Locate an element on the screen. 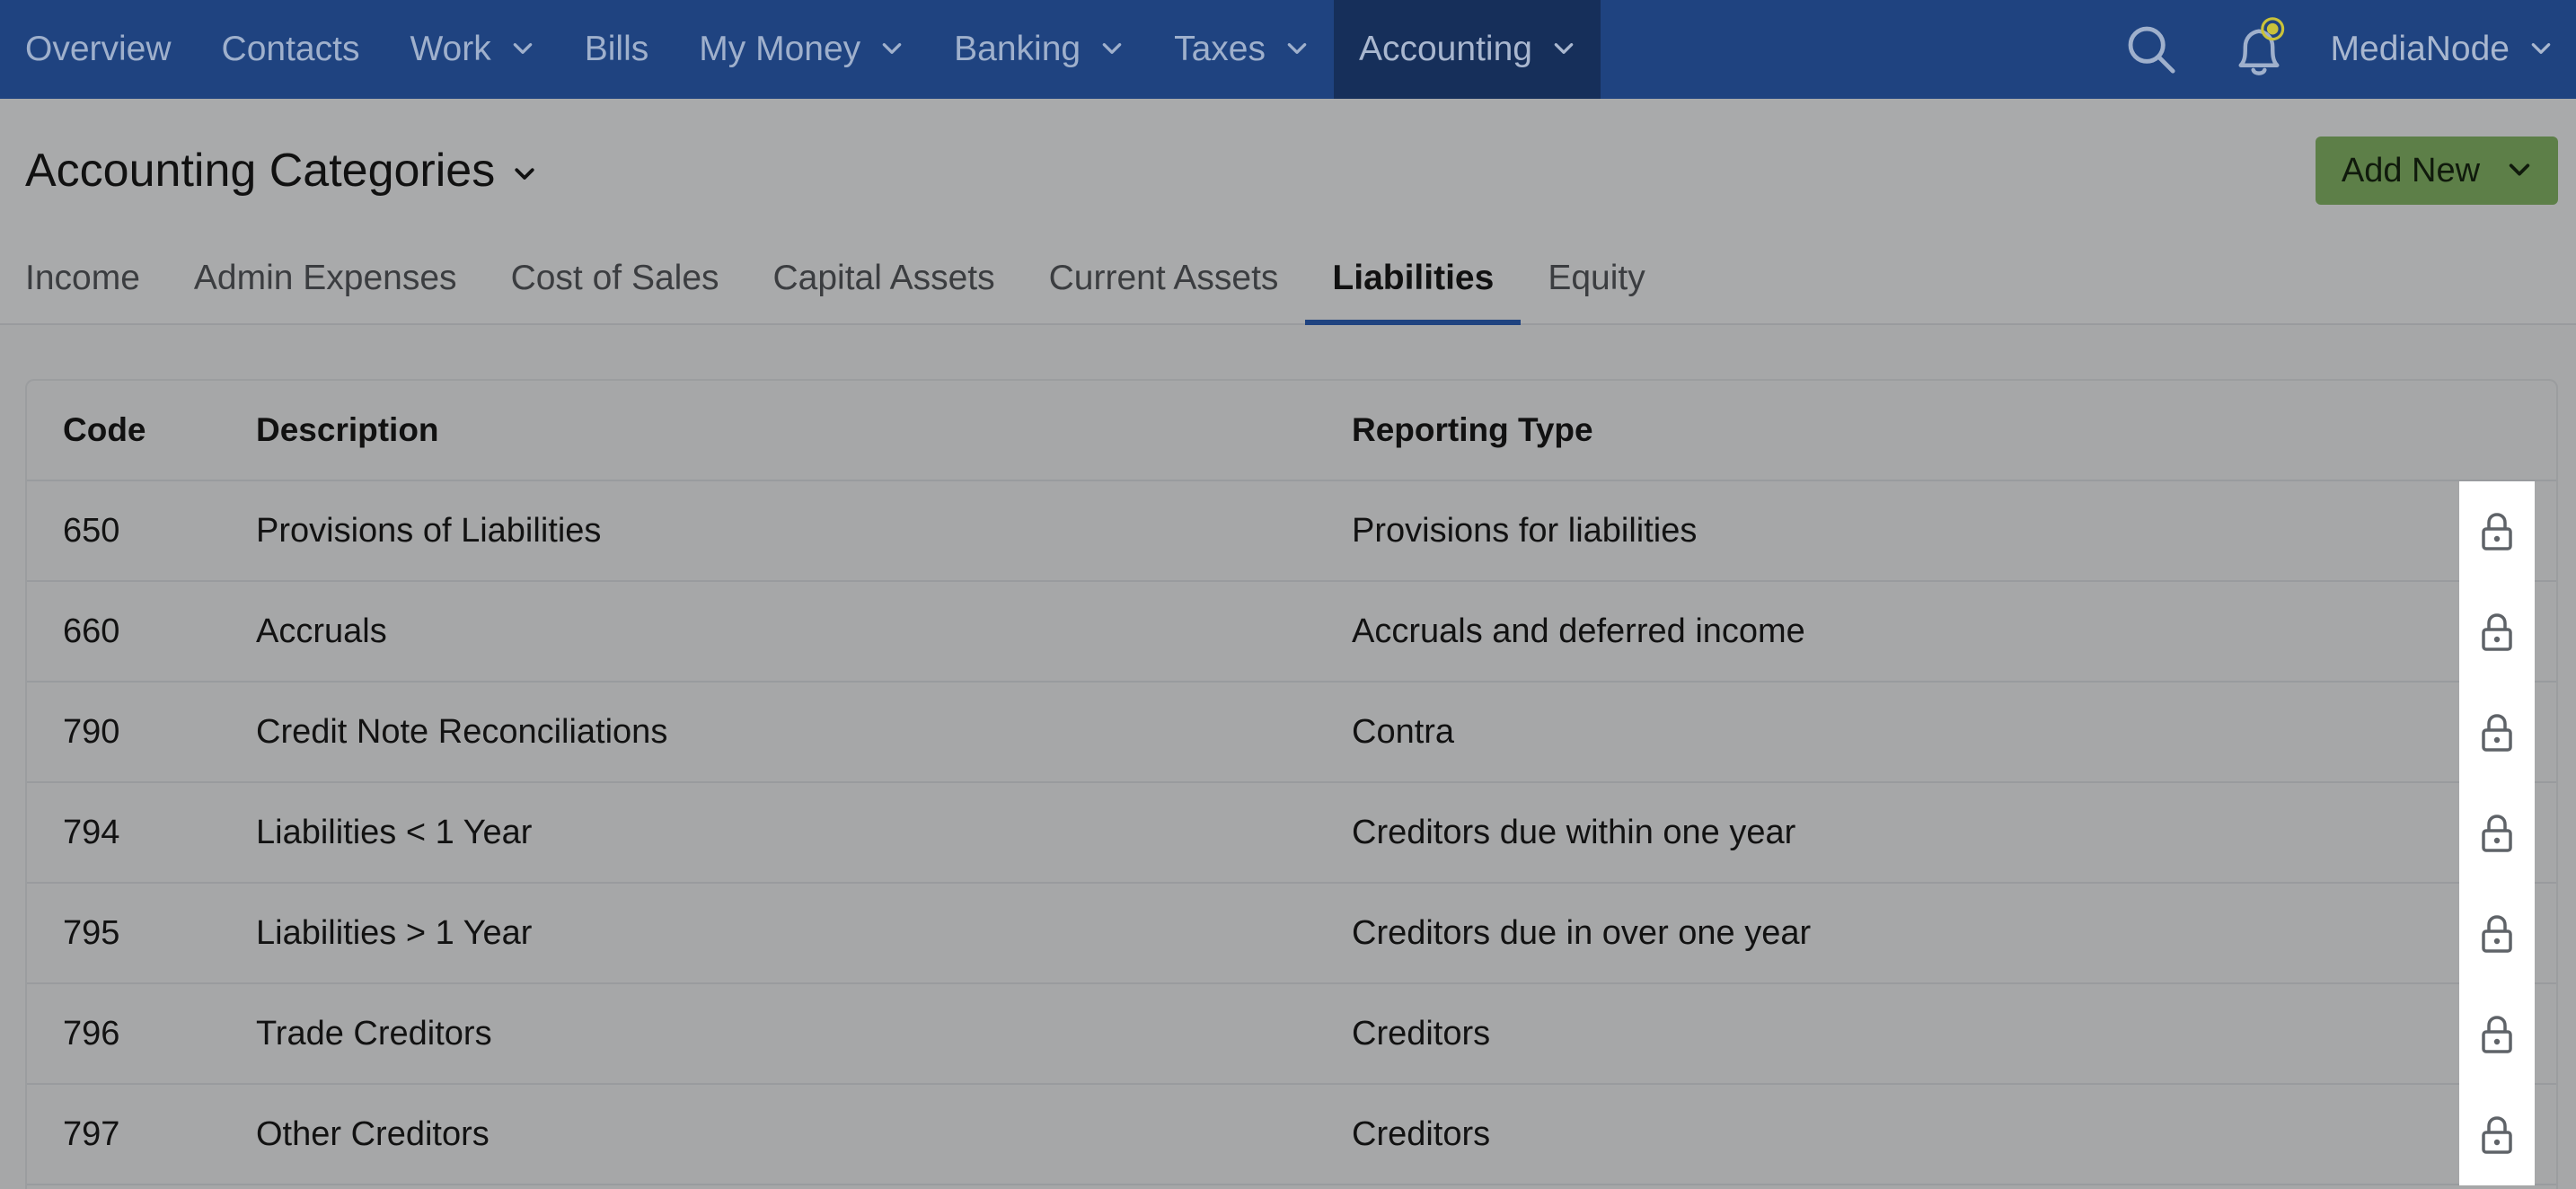 The height and width of the screenshot is (1189, 2576). table-row-796: 796 Trade Creditors Creditors is located at coordinates (1291, 1034).